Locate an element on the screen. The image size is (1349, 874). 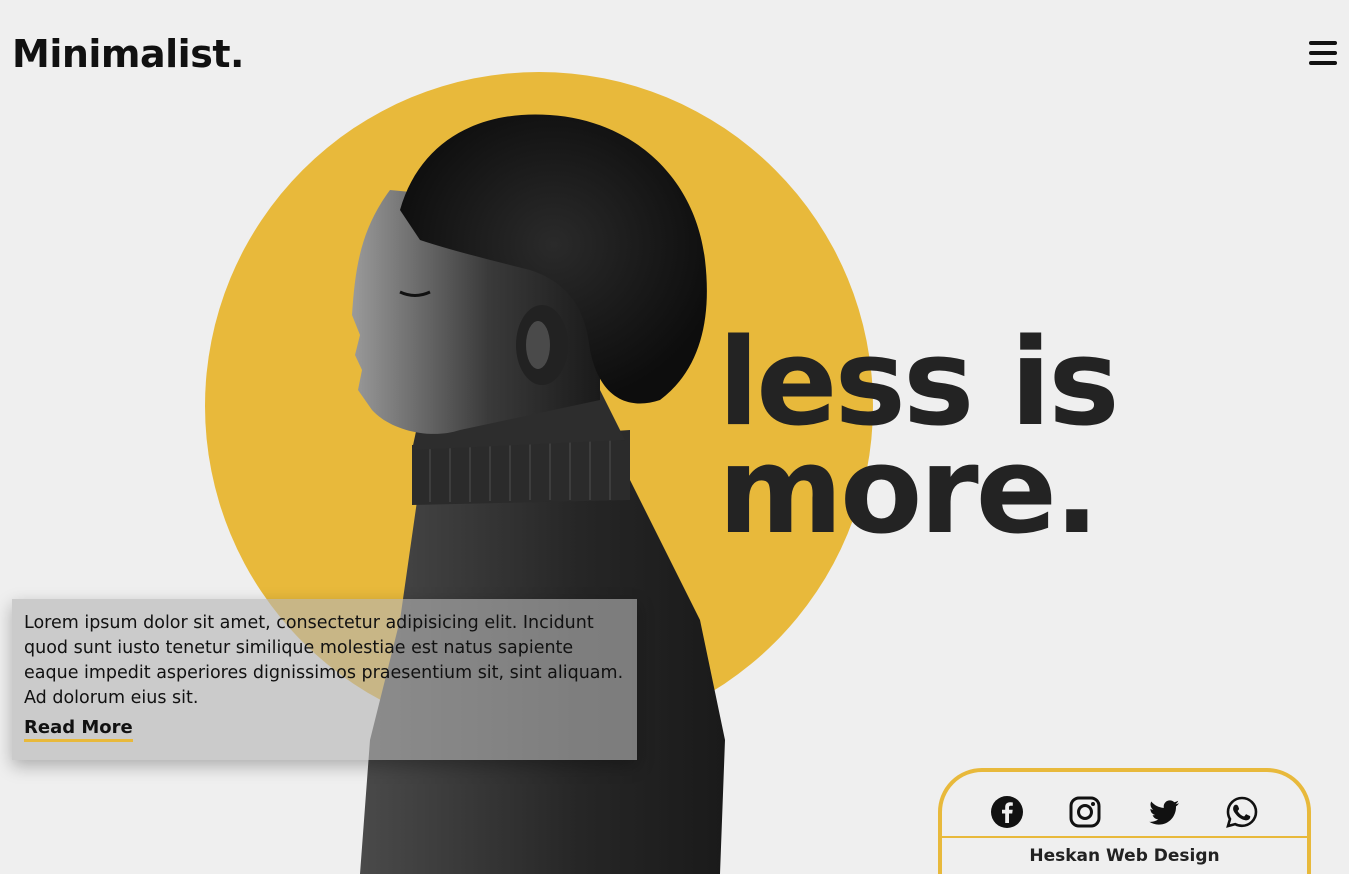
whatsapp-icon is located at coordinates (1242, 812).